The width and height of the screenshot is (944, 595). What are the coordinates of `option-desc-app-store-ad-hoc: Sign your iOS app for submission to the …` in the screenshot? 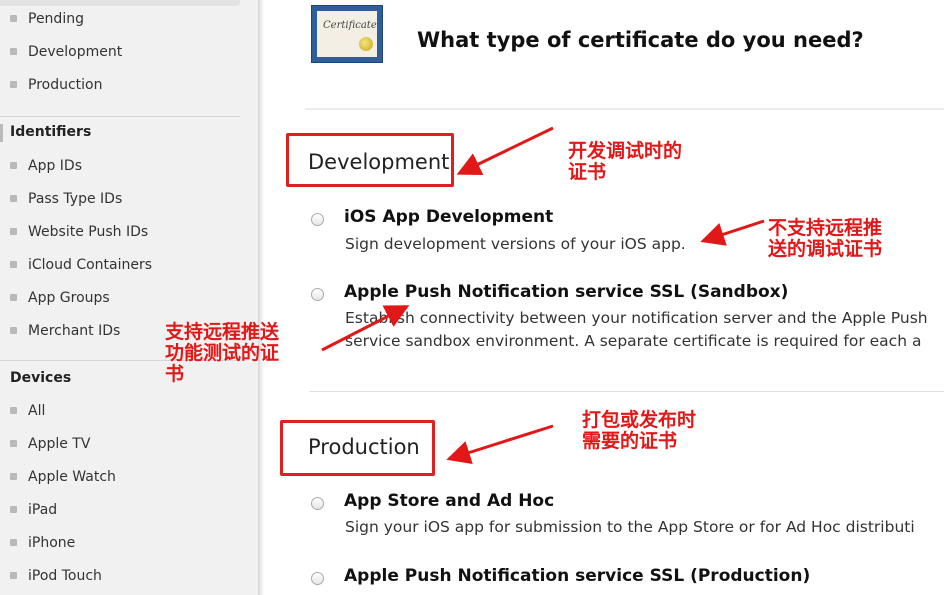 It's located at (630, 527).